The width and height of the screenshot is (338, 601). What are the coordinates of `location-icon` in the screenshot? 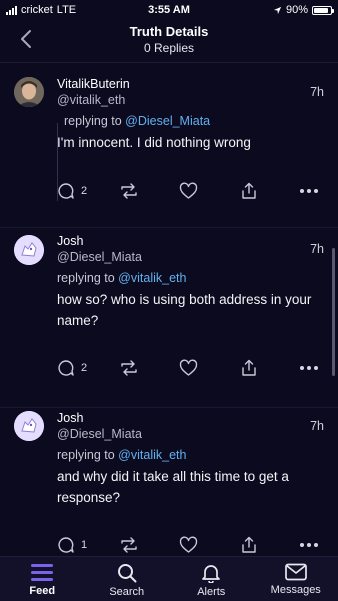 It's located at (277, 10).